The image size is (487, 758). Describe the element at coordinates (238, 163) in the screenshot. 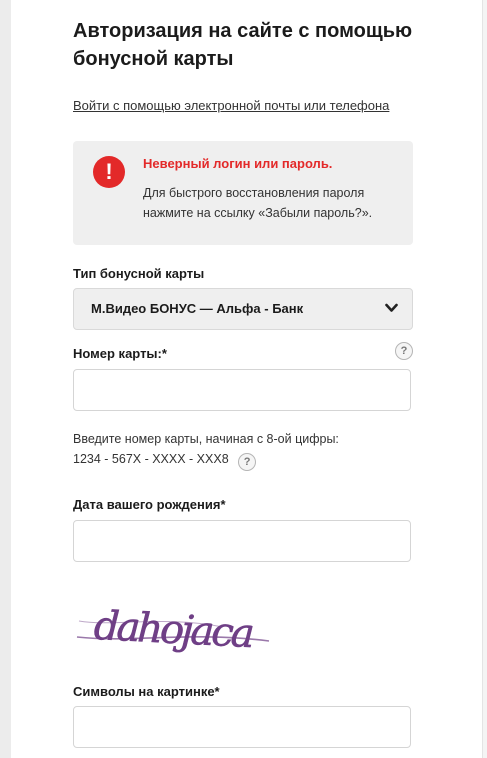

I see `alert-title: Неверный логин или пароль.` at that location.